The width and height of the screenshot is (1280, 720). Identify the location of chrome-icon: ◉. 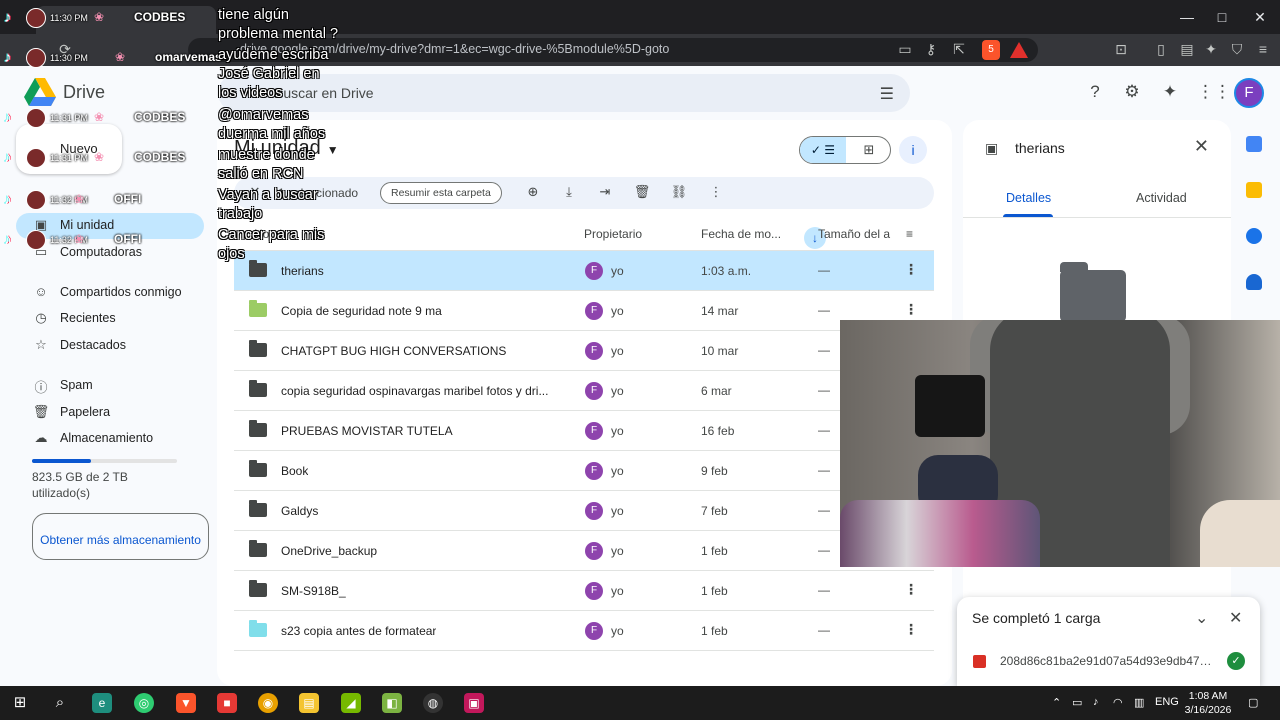
(268, 703).